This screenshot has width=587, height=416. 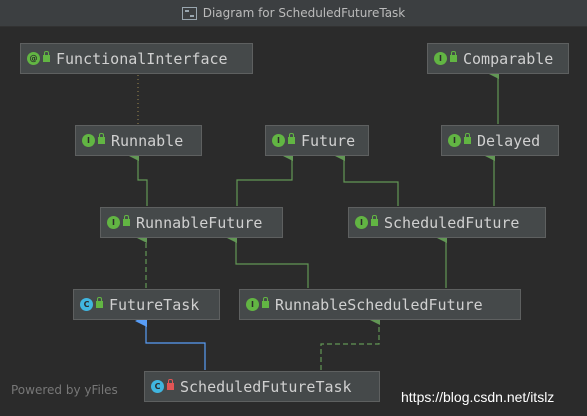 What do you see at coordinates (199, 222) in the screenshot?
I see `node-label: RunnableFuture` at bounding box center [199, 222].